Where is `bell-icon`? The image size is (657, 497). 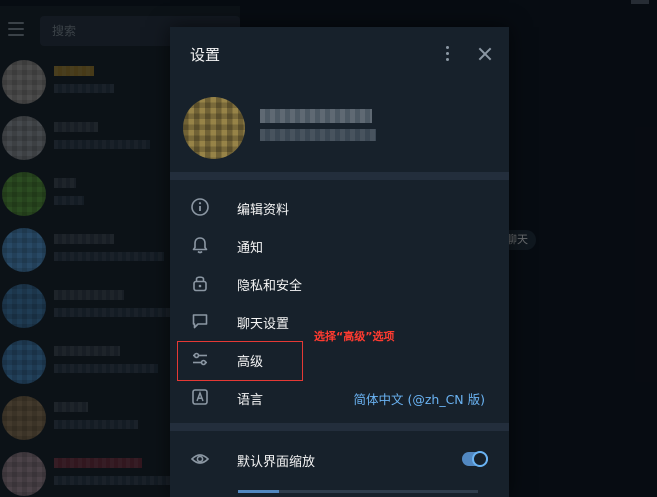 bell-icon is located at coordinates (200, 245).